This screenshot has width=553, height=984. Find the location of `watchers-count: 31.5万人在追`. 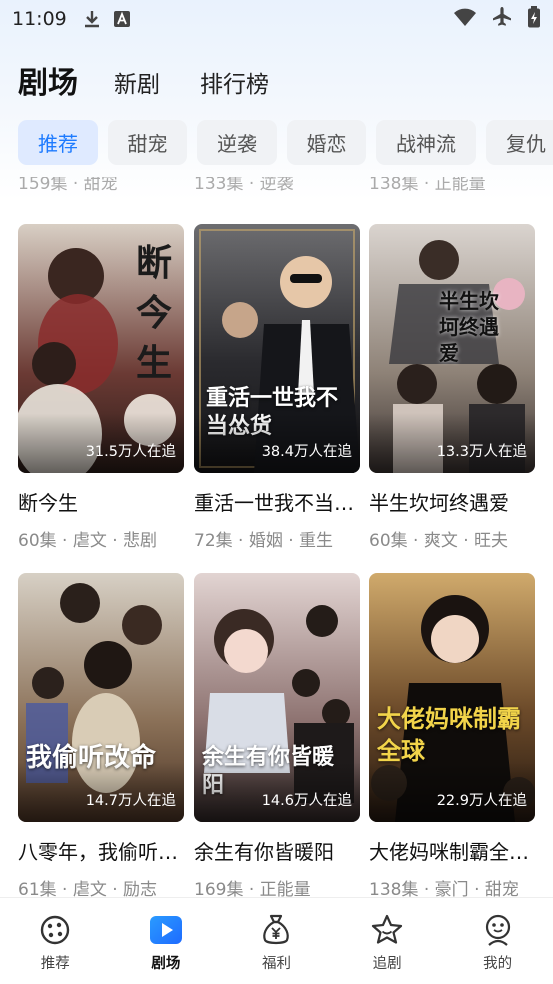

watchers-count: 31.5万人在追 is located at coordinates (130, 452).